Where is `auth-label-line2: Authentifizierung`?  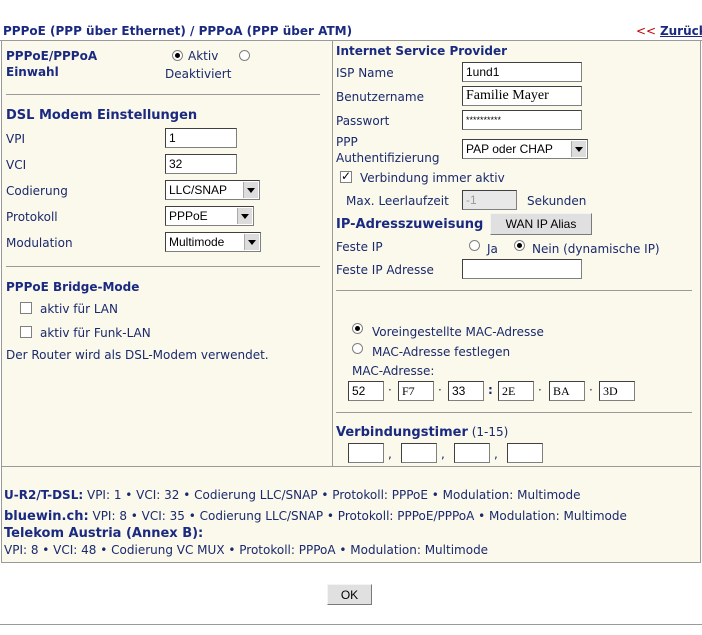
auth-label-line2: Authentifizierung is located at coordinates (388, 158).